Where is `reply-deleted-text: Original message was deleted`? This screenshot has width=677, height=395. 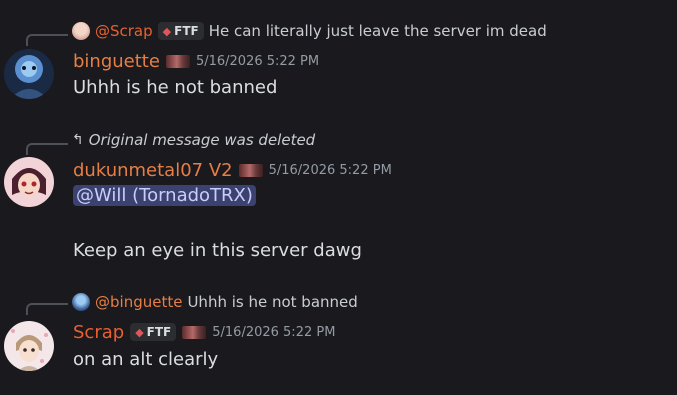
reply-deleted-text: Original message was deleted is located at coordinates (202, 140).